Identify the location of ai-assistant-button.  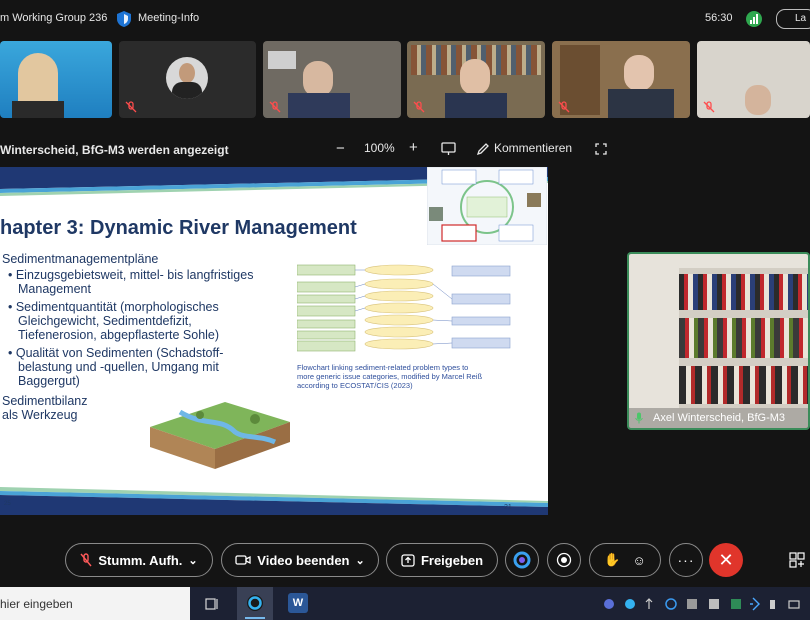
(522, 560).